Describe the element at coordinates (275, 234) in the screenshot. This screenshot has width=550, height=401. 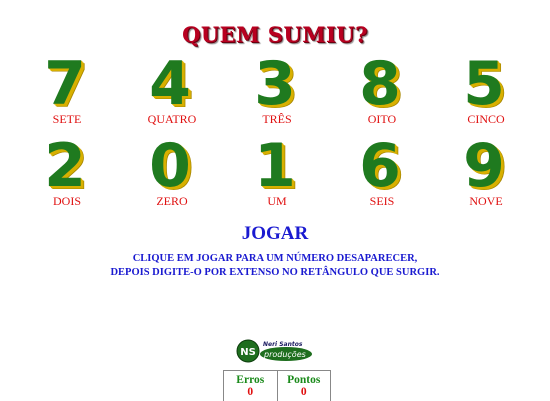
I see `play-button: JOGAR` at that location.